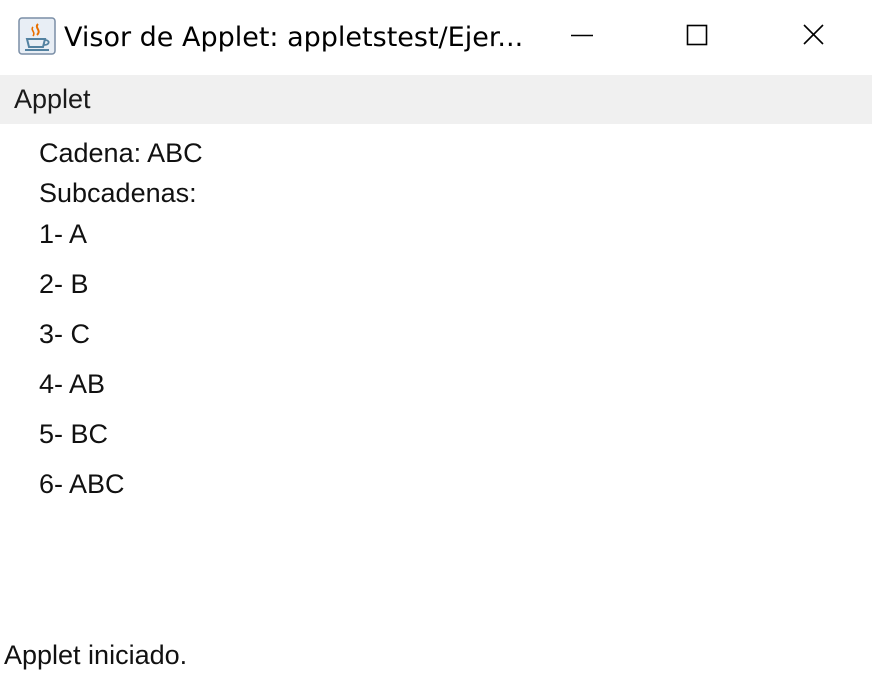 The width and height of the screenshot is (872, 682). Describe the element at coordinates (65, 334) in the screenshot. I see `subcadena-item: 3- C` at that location.